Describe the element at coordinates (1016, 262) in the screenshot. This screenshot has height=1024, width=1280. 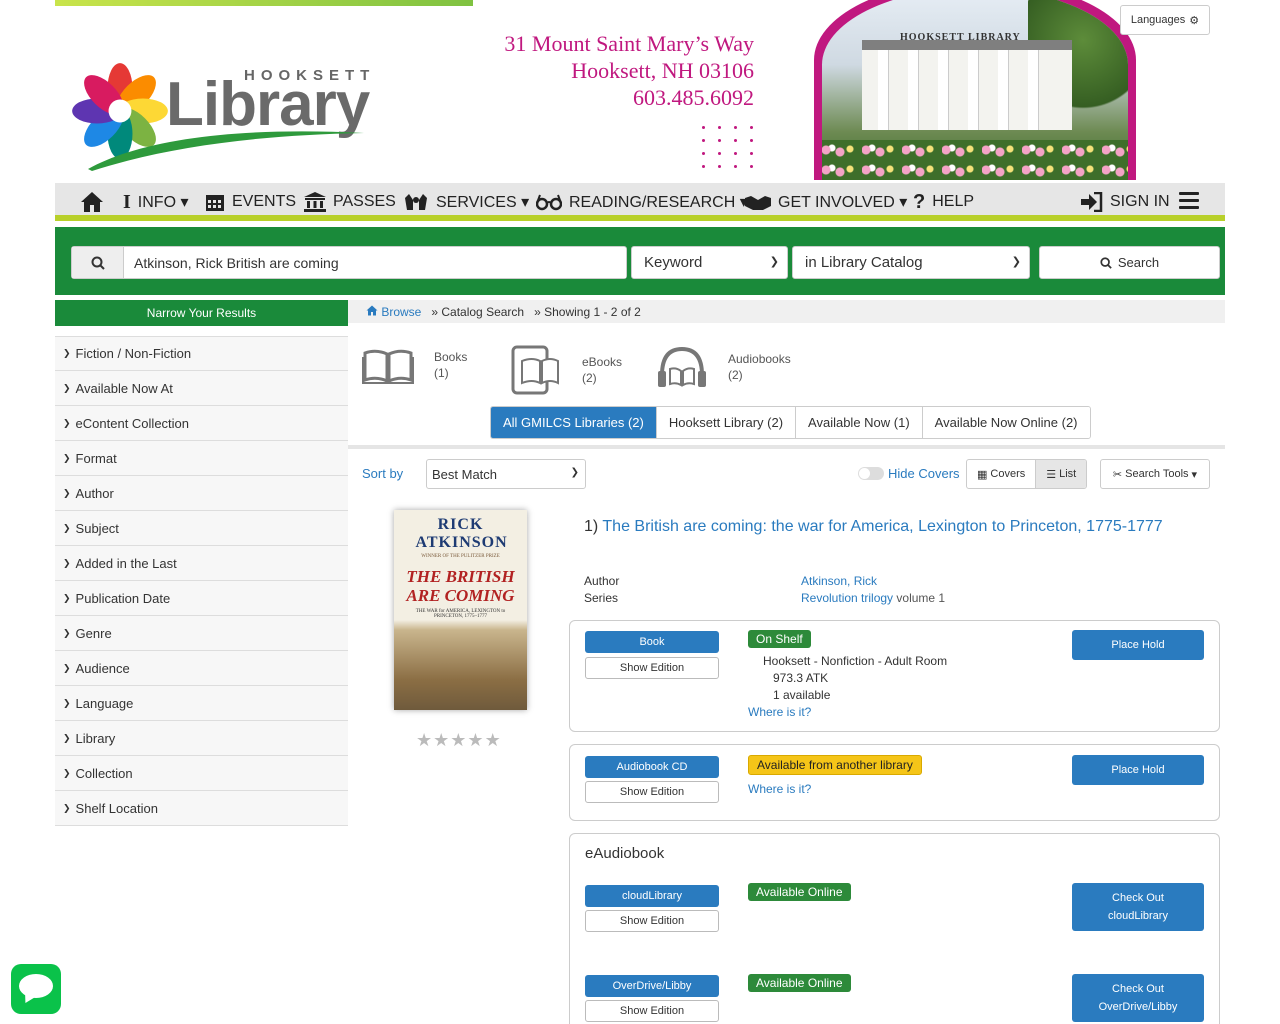
I see `chevron-down-icon: ❯` at that location.